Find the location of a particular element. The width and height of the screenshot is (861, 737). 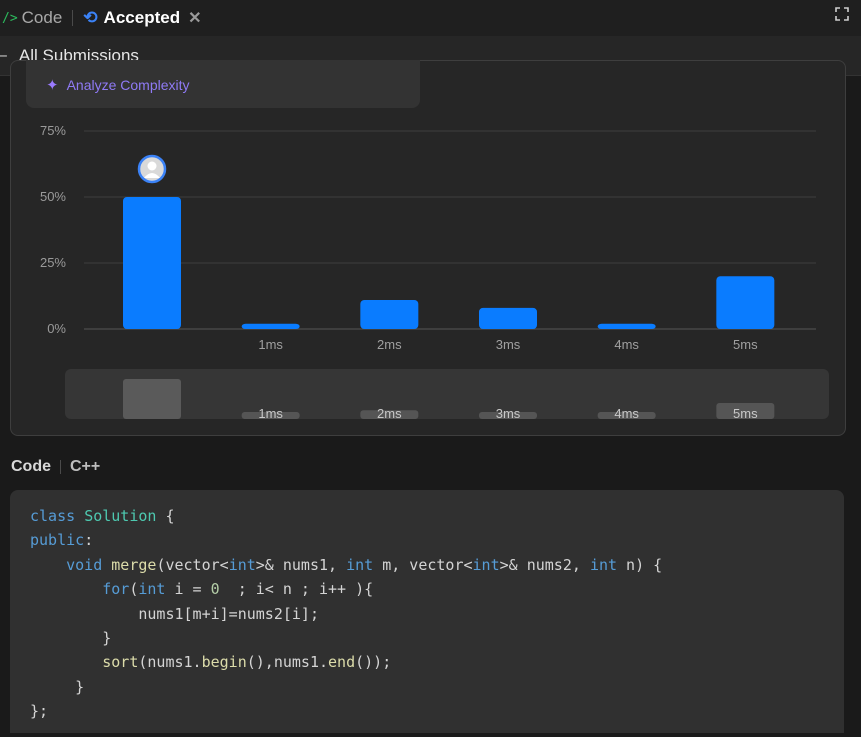

code-token: sort is located at coordinates (120, 662).